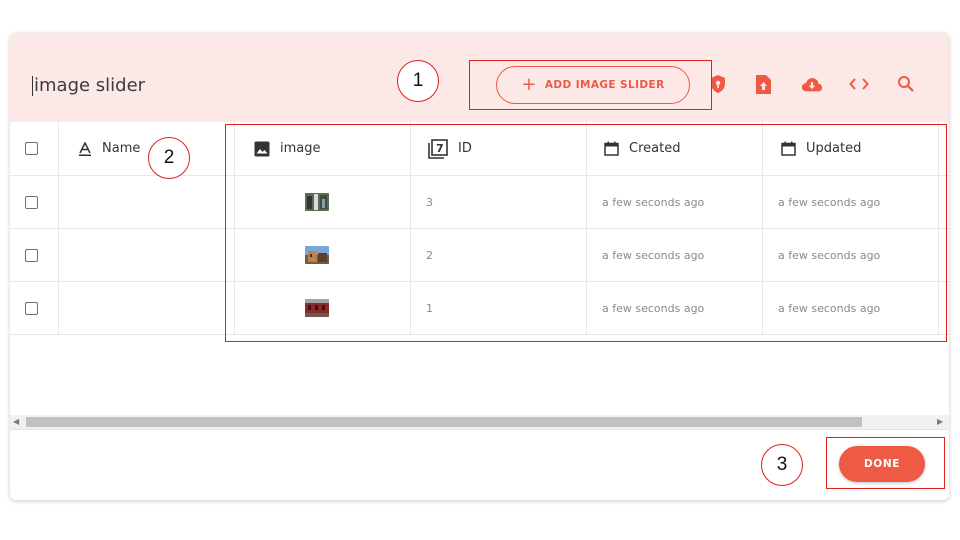  What do you see at coordinates (32, 86) in the screenshot?
I see `text-cursor` at bounding box center [32, 86].